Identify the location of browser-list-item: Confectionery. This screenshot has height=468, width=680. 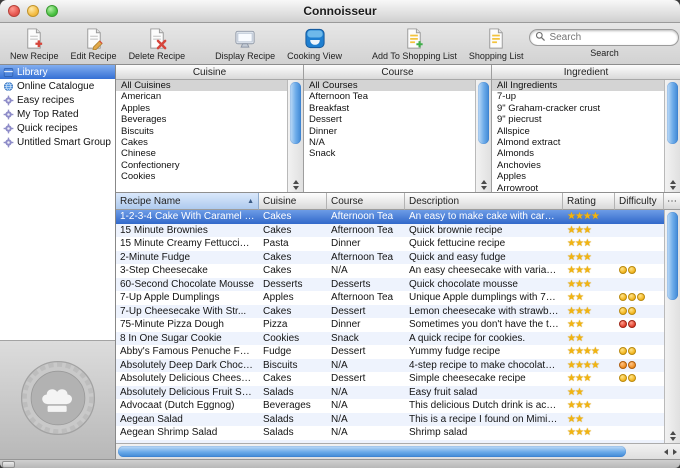
(201, 165).